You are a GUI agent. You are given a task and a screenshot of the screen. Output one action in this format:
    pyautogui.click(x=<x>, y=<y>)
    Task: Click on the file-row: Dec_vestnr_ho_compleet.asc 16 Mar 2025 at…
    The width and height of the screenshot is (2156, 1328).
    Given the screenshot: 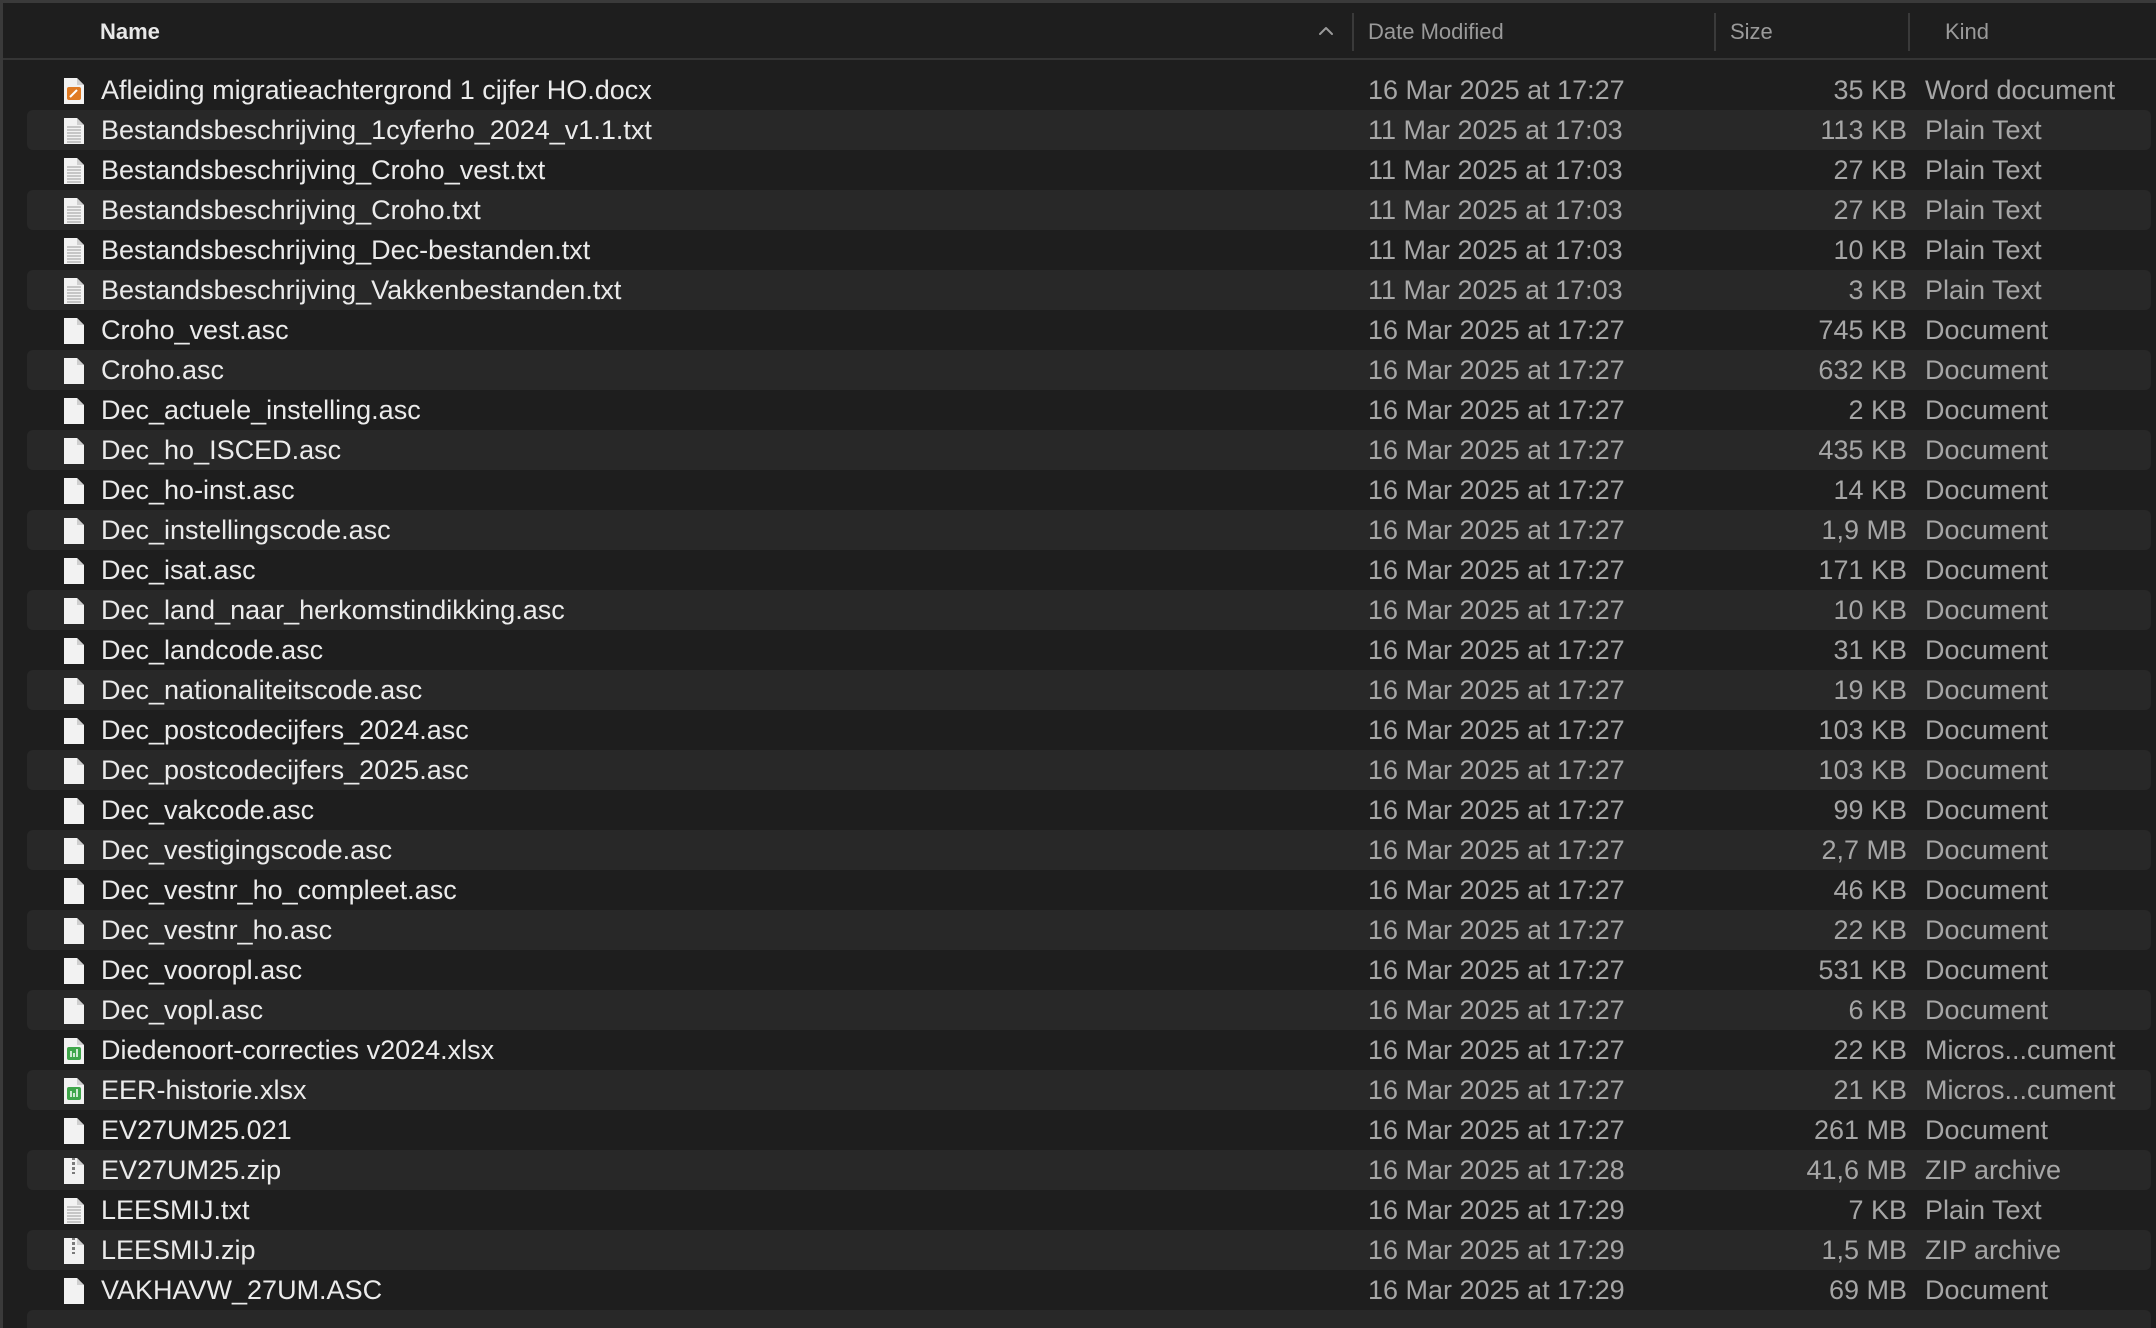 What is the action you would take?
    pyautogui.click(x=1089, y=890)
    